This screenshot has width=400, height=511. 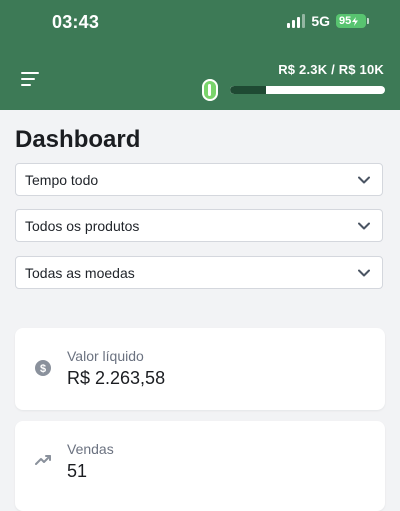 What do you see at coordinates (320, 21) in the screenshot?
I see `network-type: 5G` at bounding box center [320, 21].